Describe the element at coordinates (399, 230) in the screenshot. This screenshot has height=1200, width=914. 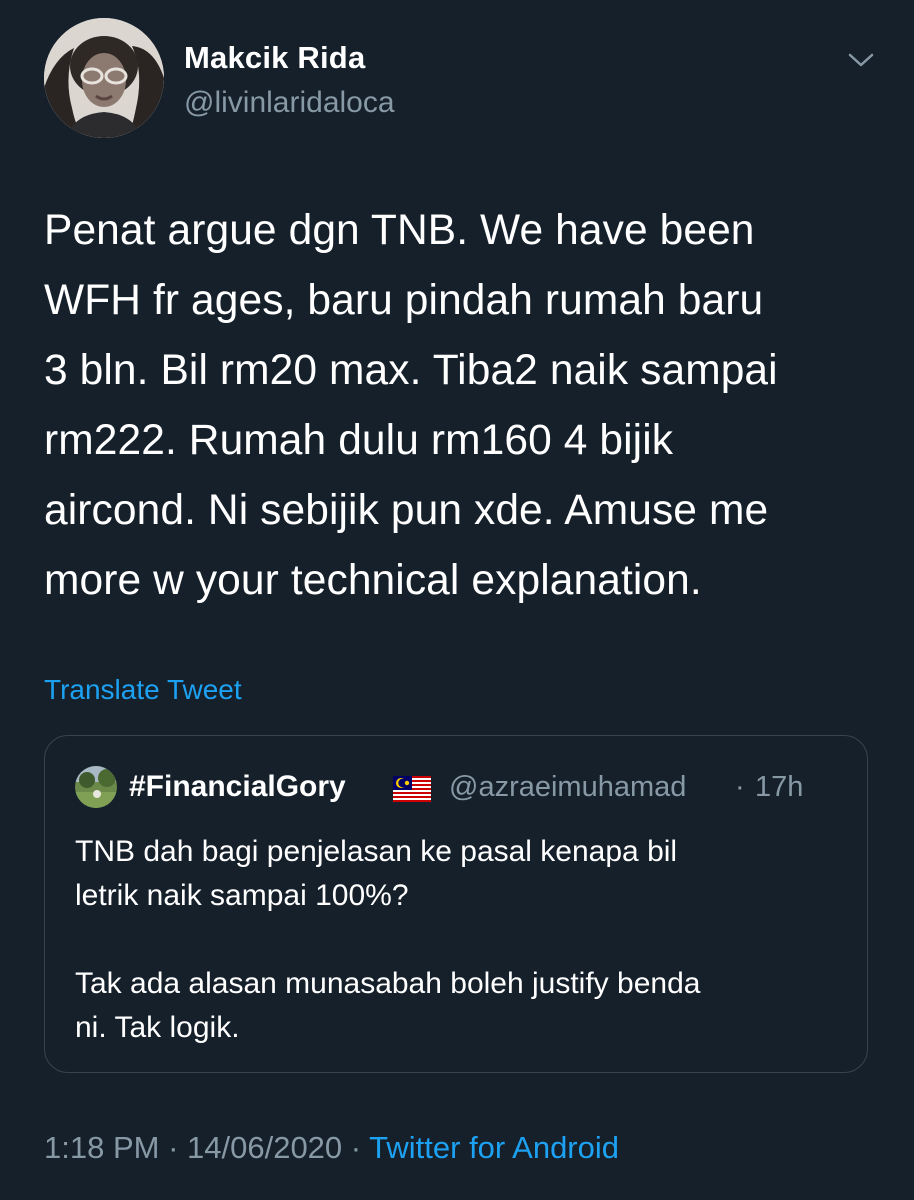
I see `tweet-text-line: Penat argue dgn TNB. We have been` at that location.